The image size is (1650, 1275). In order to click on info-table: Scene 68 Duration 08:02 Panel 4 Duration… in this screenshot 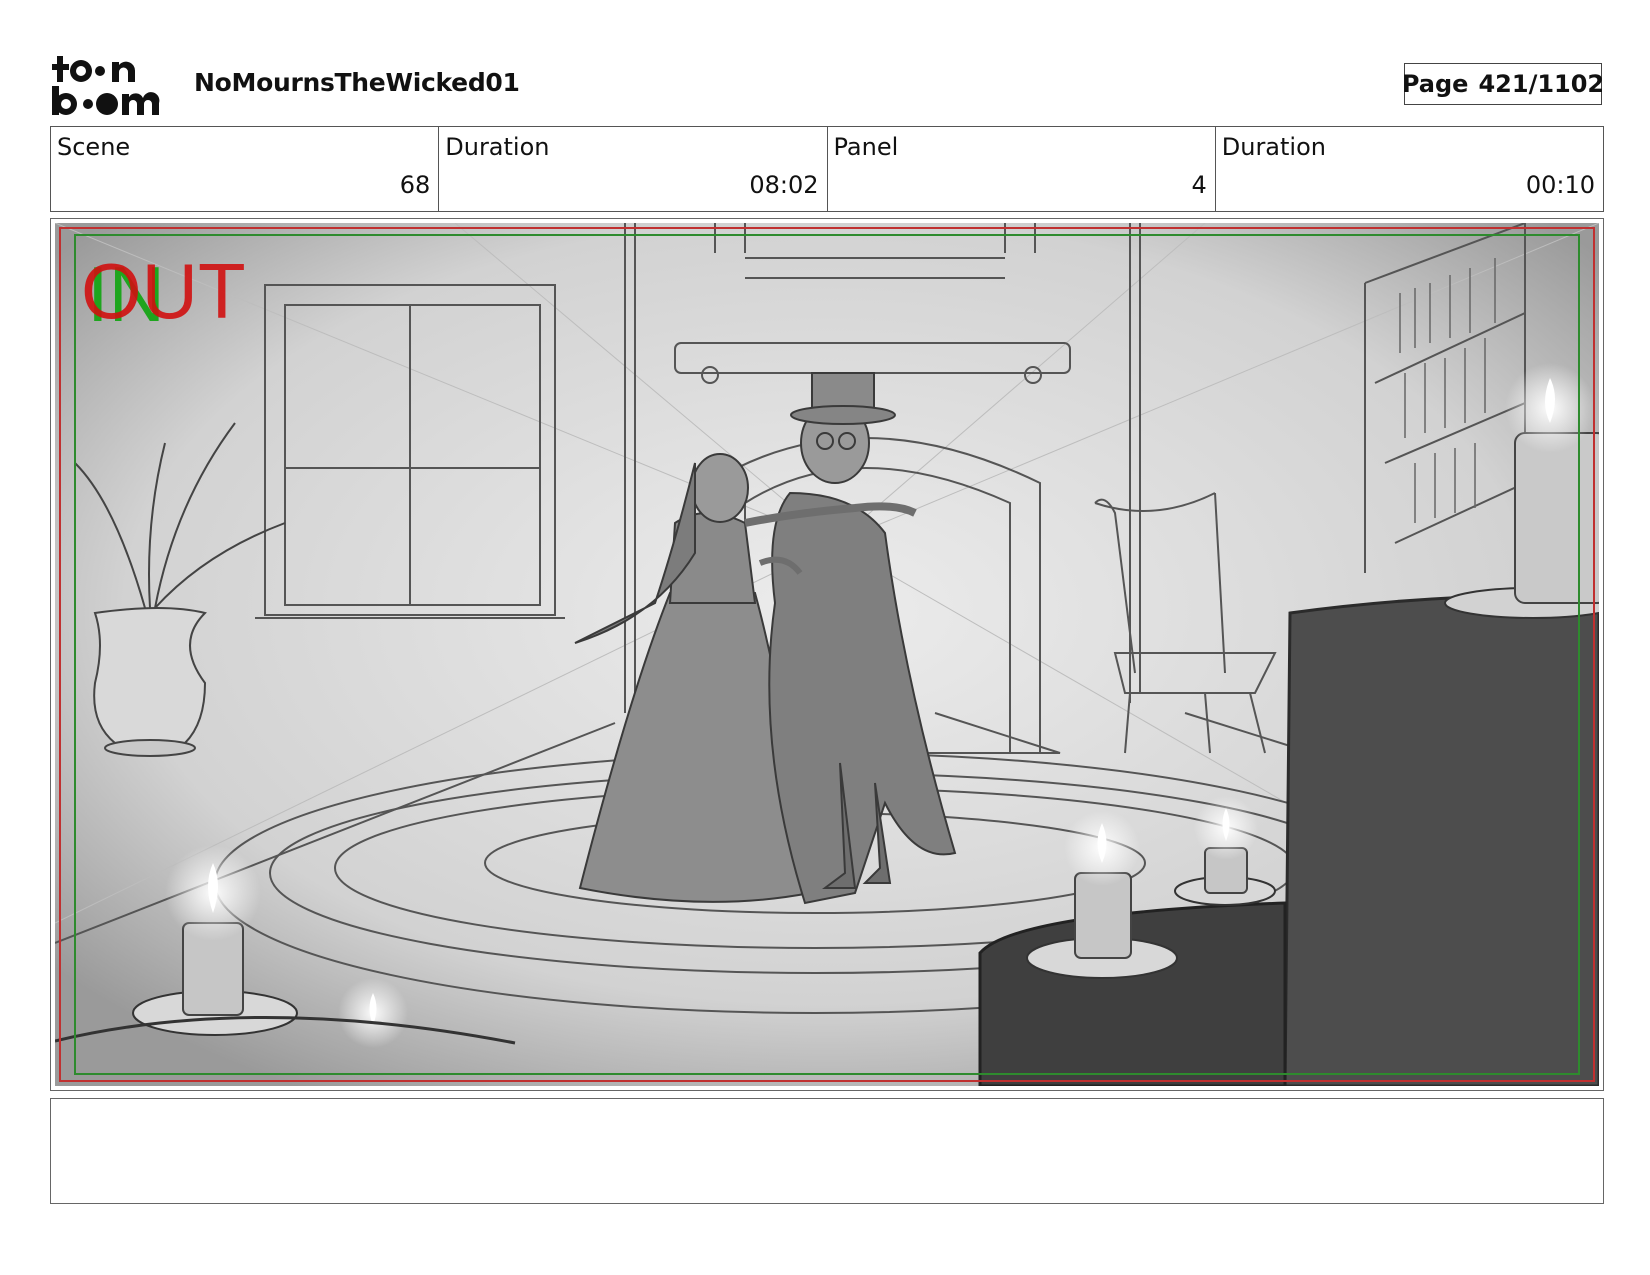, I will do `click(827, 169)`.